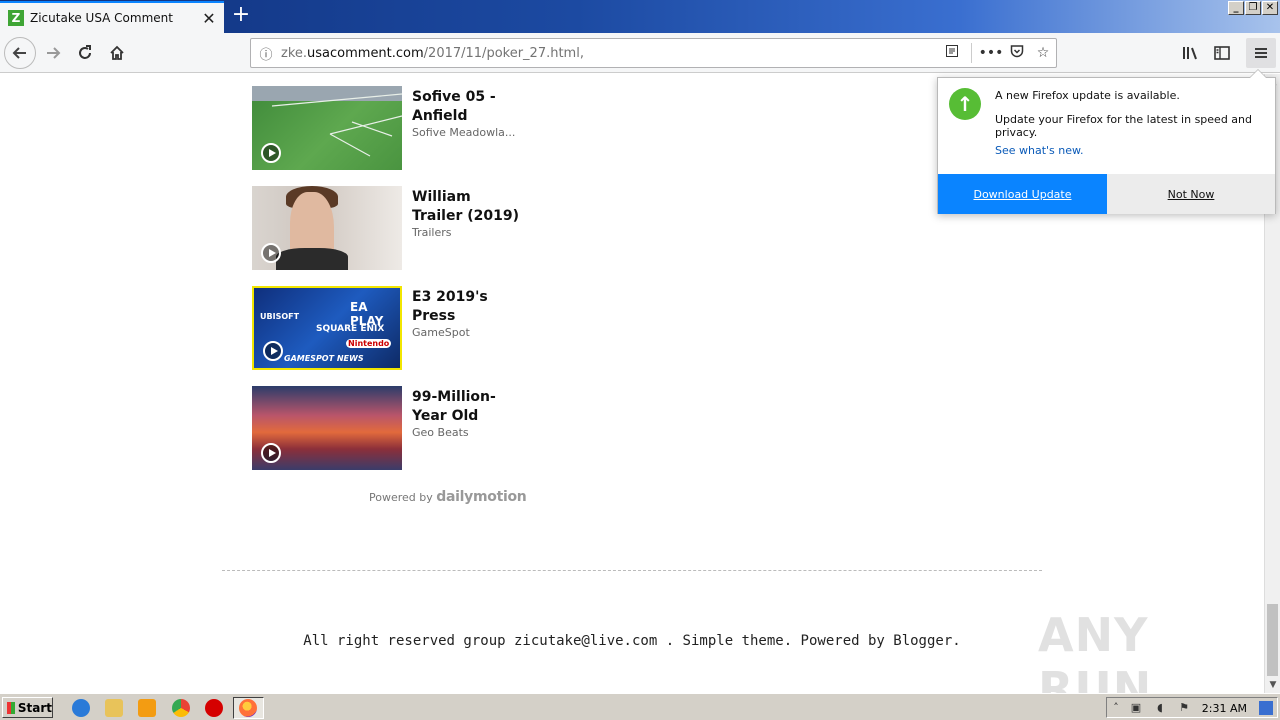 The height and width of the screenshot is (720, 1280). I want to click on network-icon: ▣, so click(1136, 708).